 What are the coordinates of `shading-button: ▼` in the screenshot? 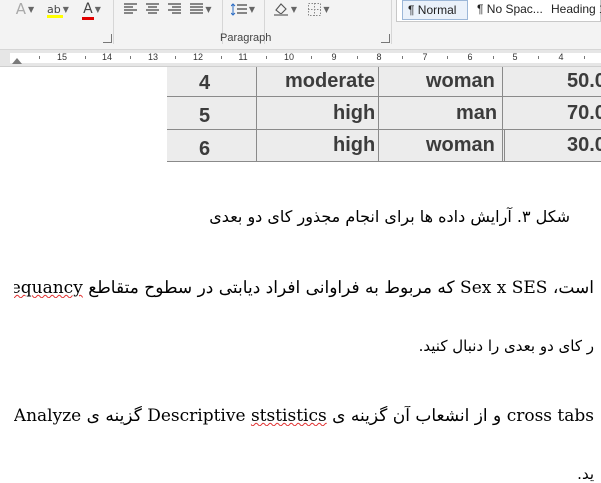 It's located at (285, 9).